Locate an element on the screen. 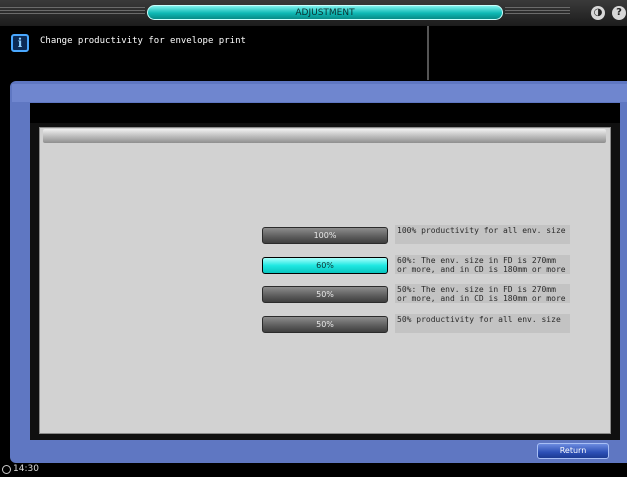 This screenshot has width=627, height=477. frame-top-band is located at coordinates (319, 93).